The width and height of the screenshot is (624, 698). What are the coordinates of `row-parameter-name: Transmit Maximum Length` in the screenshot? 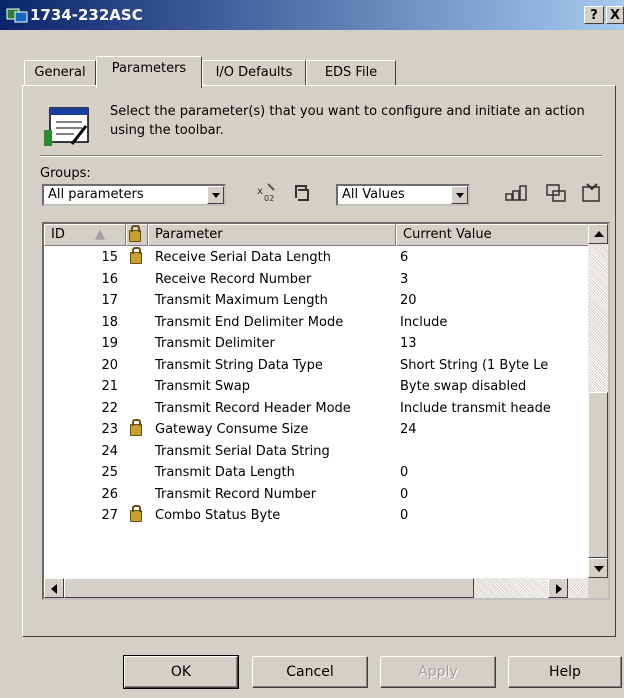 It's located at (241, 300).